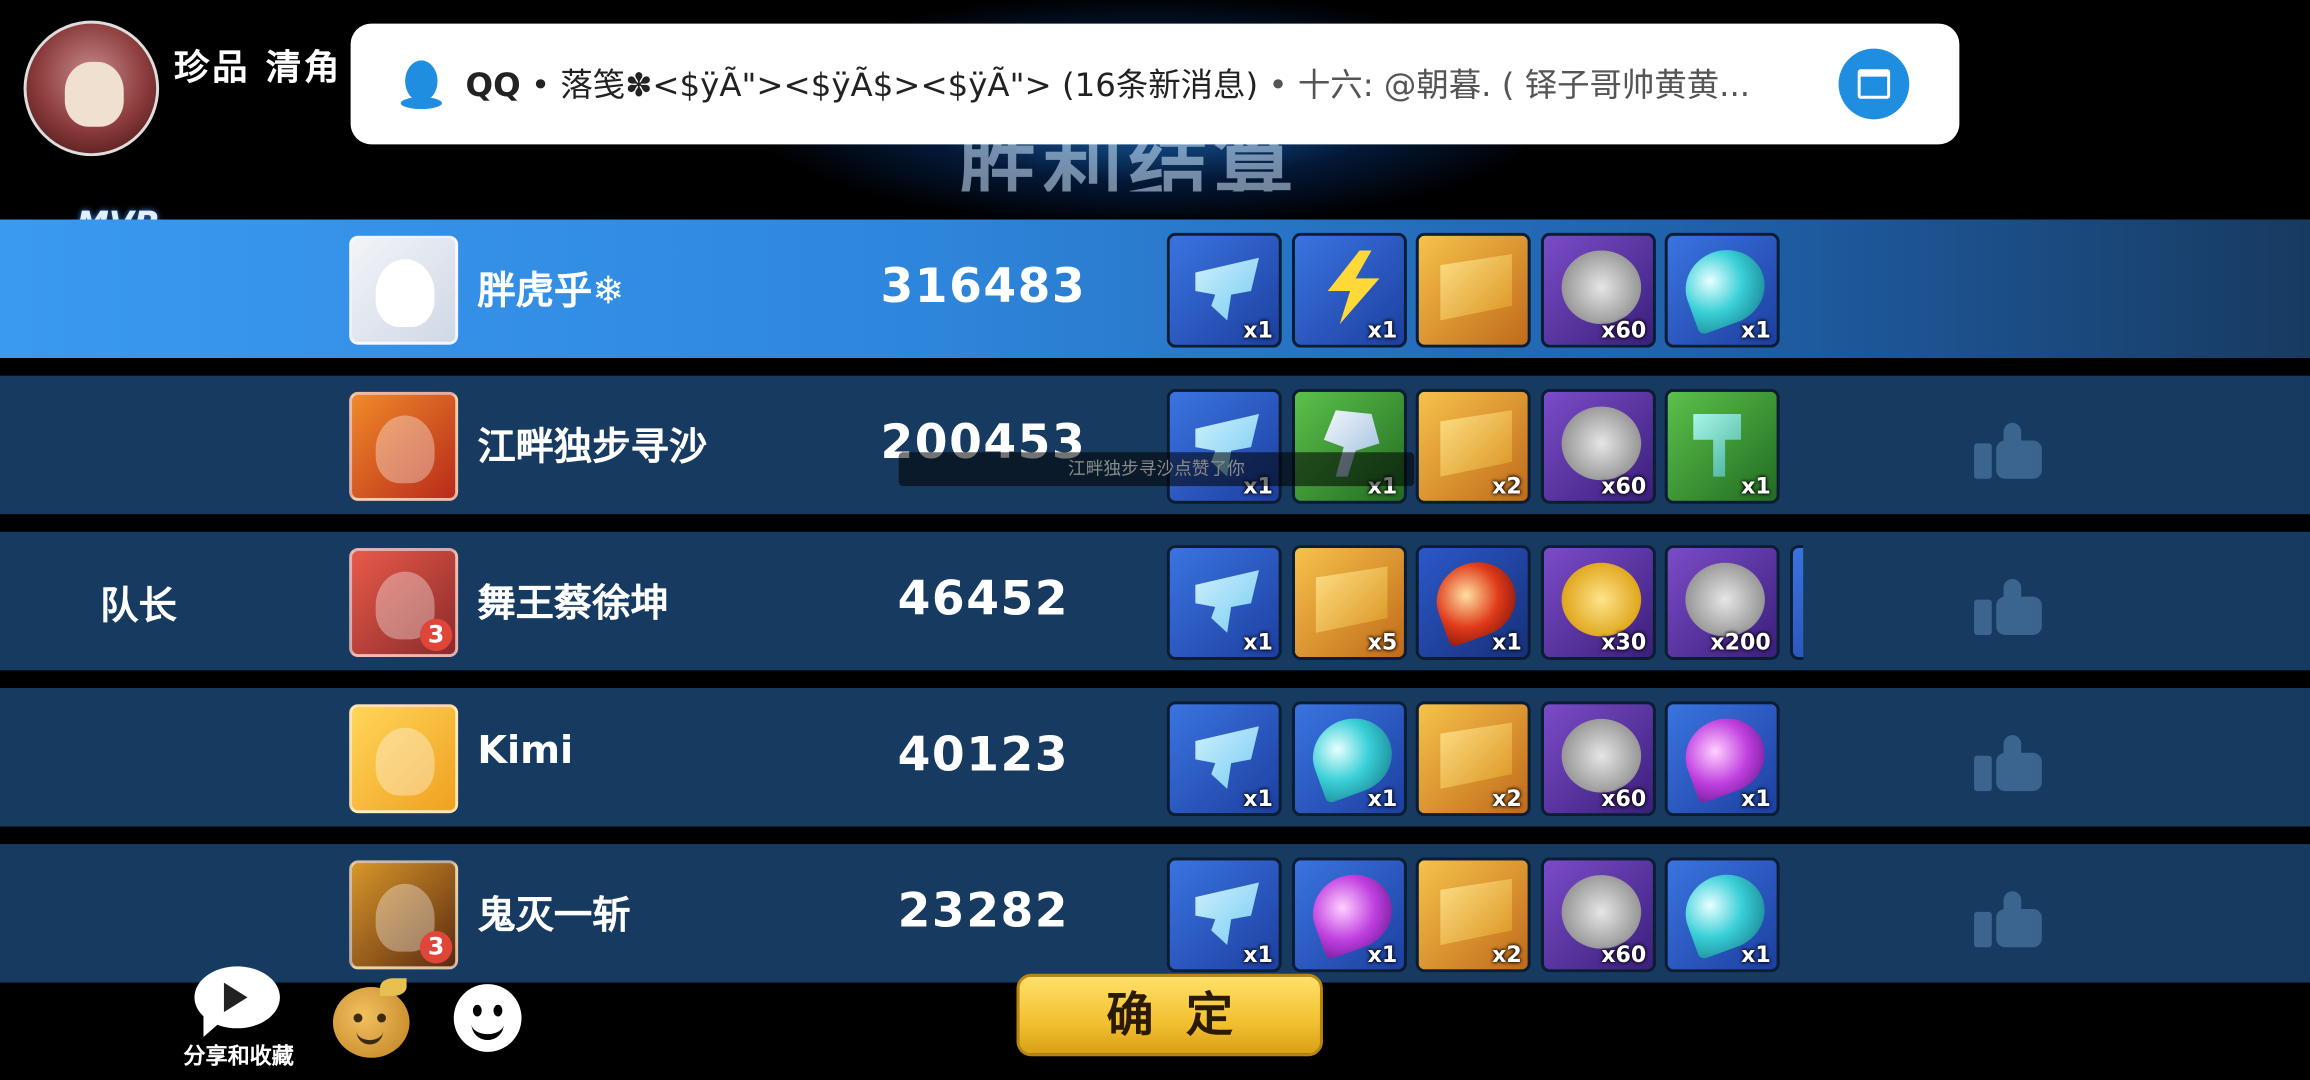  I want to click on player-row: 3 鬼灭一斩 23282 x1 x1 x2 x60 x1, so click(1155, 913).